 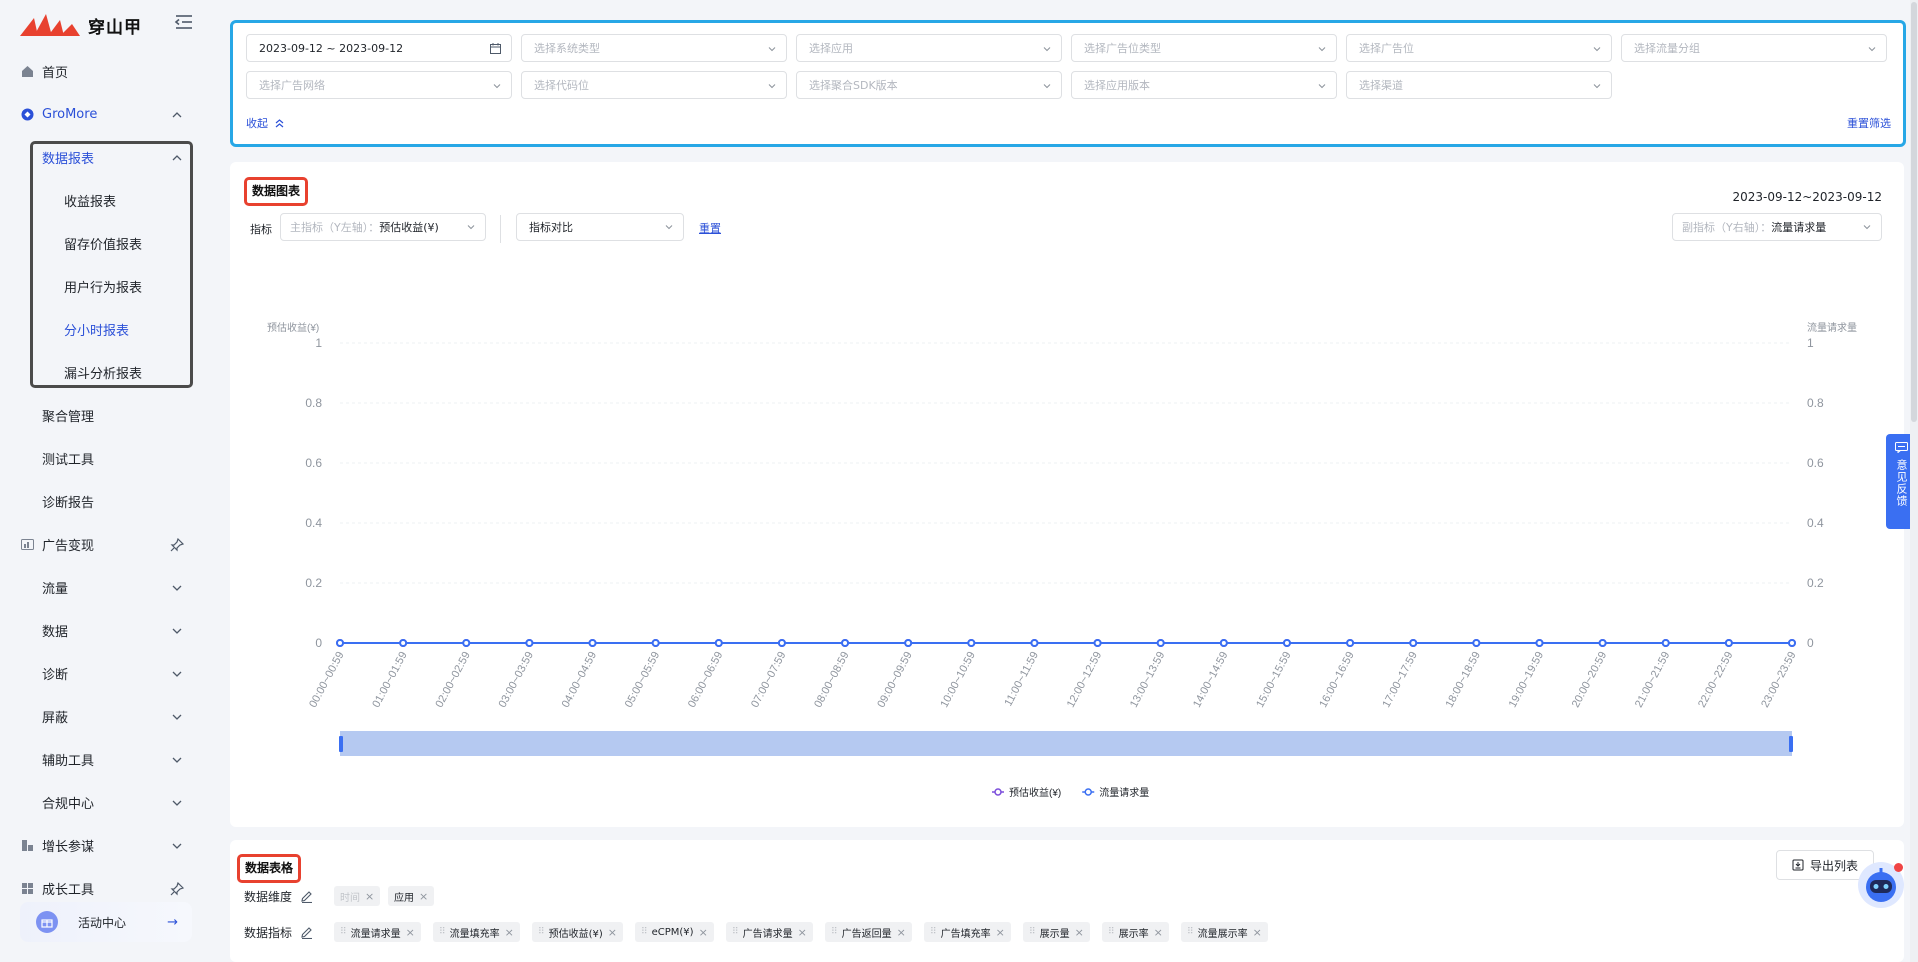 I want to click on y-axis-left-title: 预估收益(¥), so click(x=293, y=327).